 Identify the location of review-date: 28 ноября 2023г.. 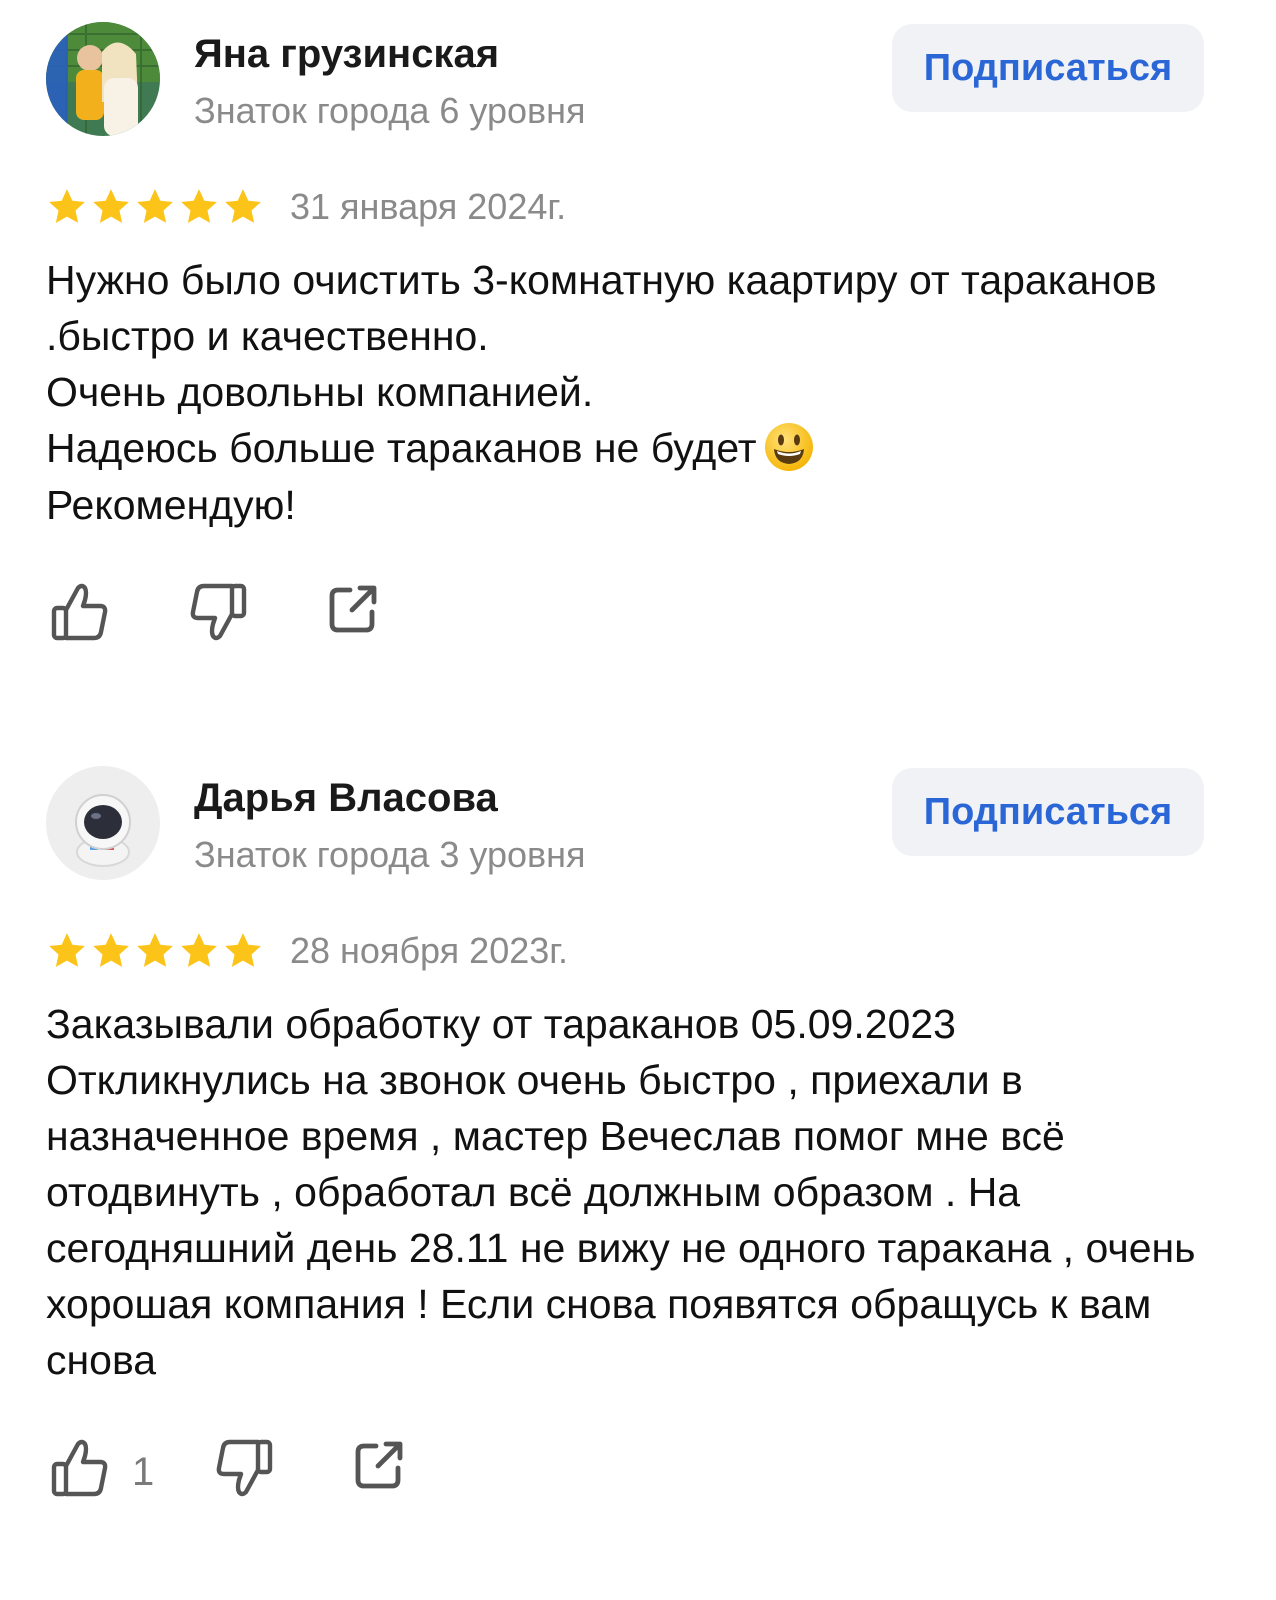
(429, 950).